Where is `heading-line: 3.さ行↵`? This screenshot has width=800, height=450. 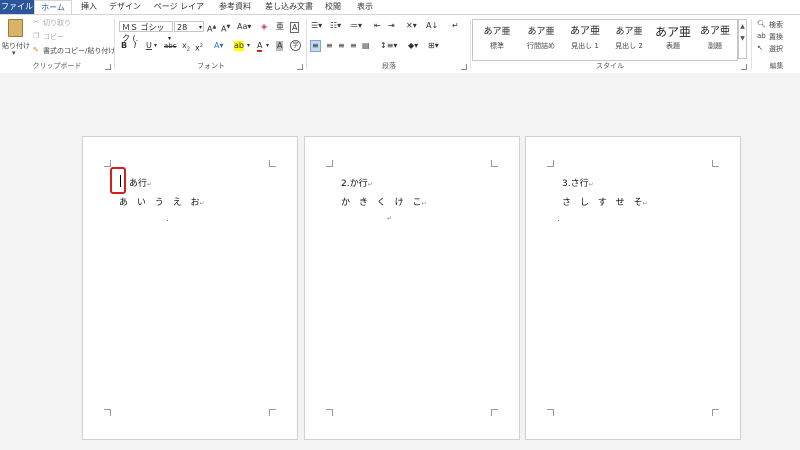
heading-line: 3.さ行↵ is located at coordinates (578, 182).